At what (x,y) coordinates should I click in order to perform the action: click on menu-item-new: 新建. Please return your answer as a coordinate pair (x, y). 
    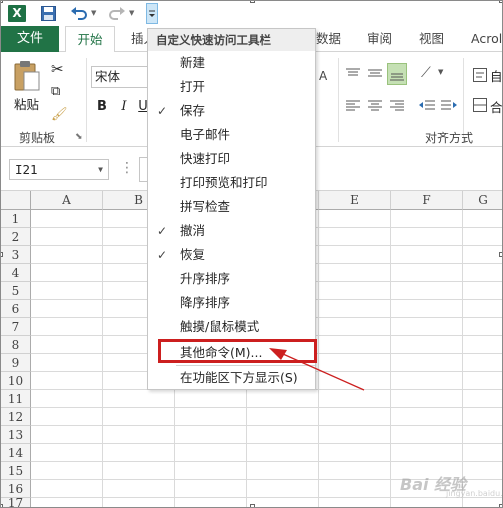
    Looking at the image, I should click on (231, 63).